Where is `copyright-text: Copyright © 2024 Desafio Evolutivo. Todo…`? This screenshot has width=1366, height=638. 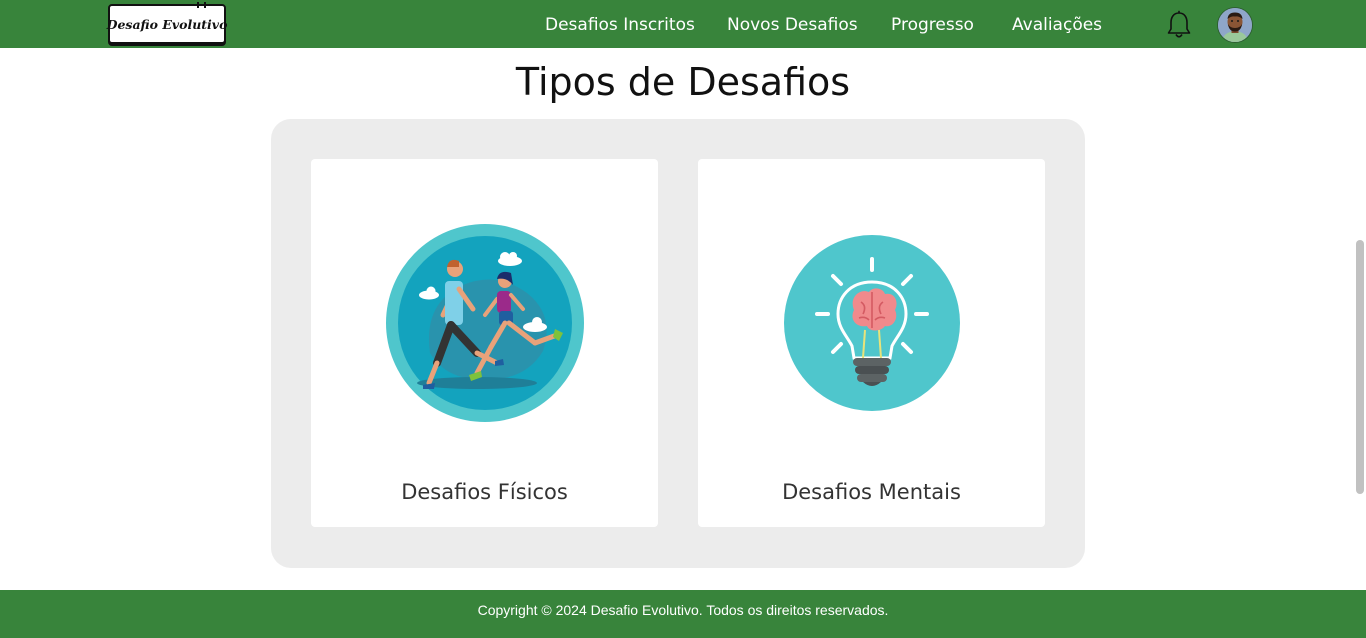
copyright-text: Copyright © 2024 Desafio Evolutivo. Todo… is located at coordinates (683, 610).